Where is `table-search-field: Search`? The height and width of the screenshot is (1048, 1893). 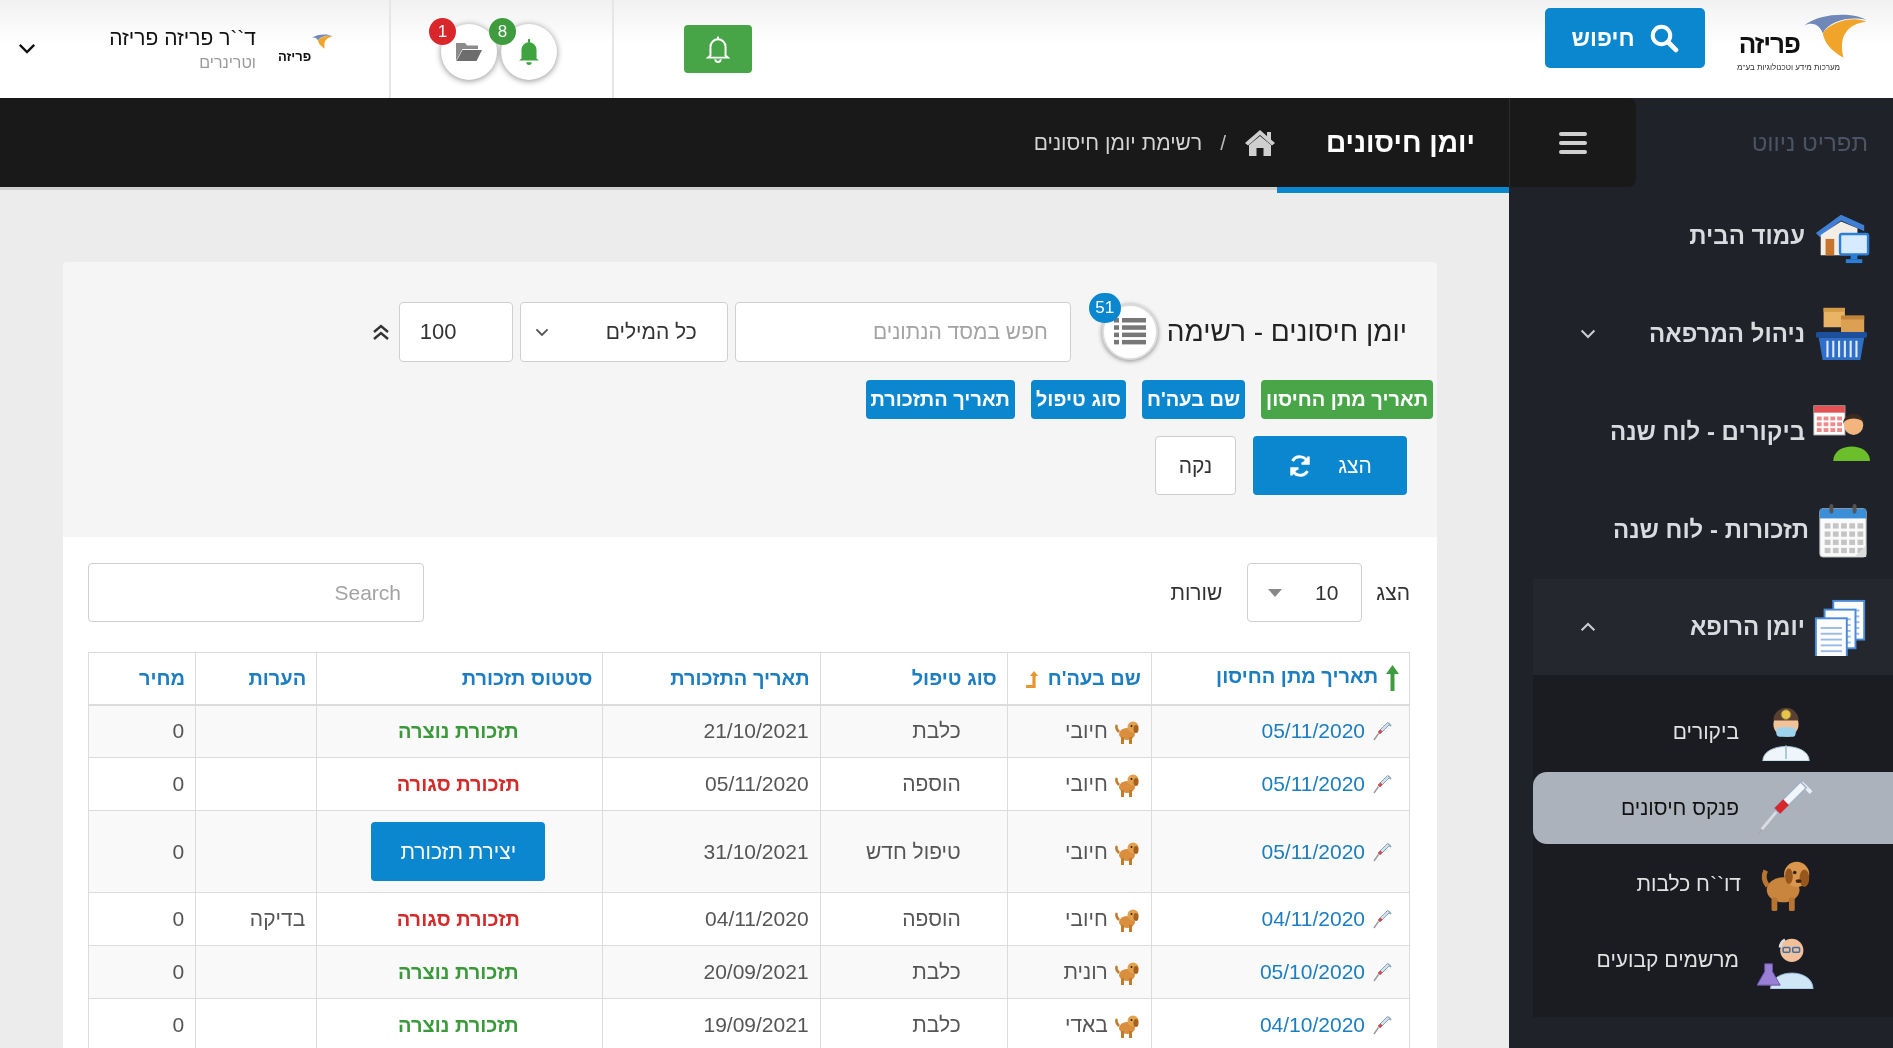
table-search-field: Search is located at coordinates (256, 592).